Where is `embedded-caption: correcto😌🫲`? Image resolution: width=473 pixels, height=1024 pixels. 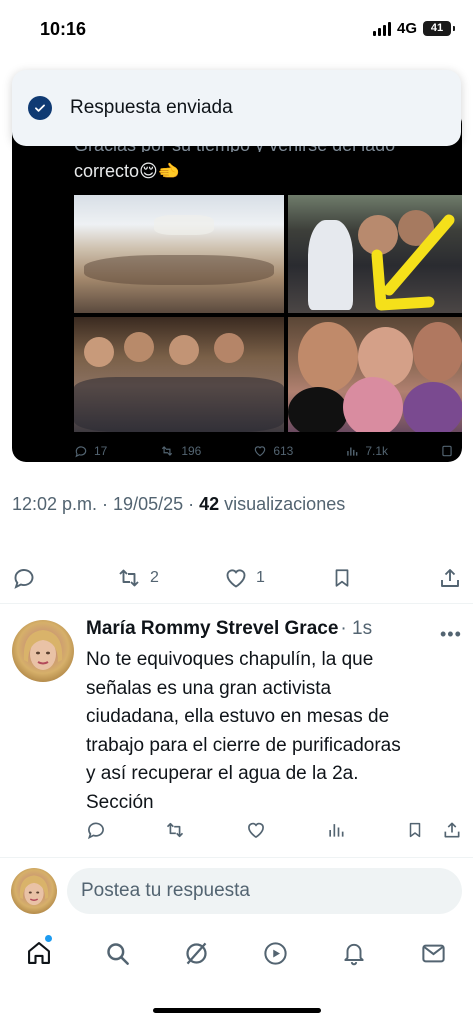
embedded-caption: correcto😌🫲 is located at coordinates (127, 171).